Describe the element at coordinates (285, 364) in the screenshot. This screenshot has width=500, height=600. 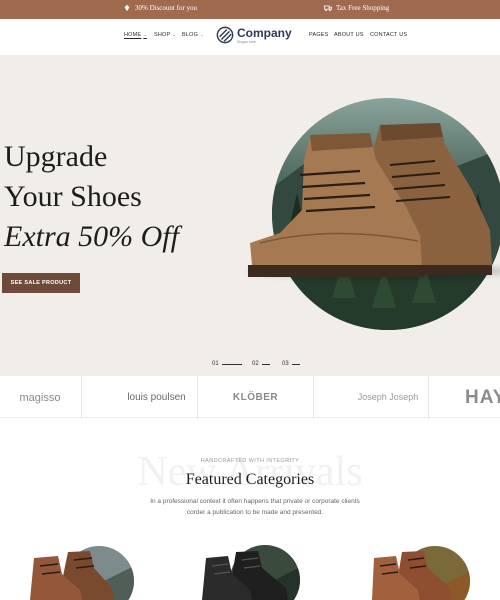
I see `slide-number-3: 03` at that location.